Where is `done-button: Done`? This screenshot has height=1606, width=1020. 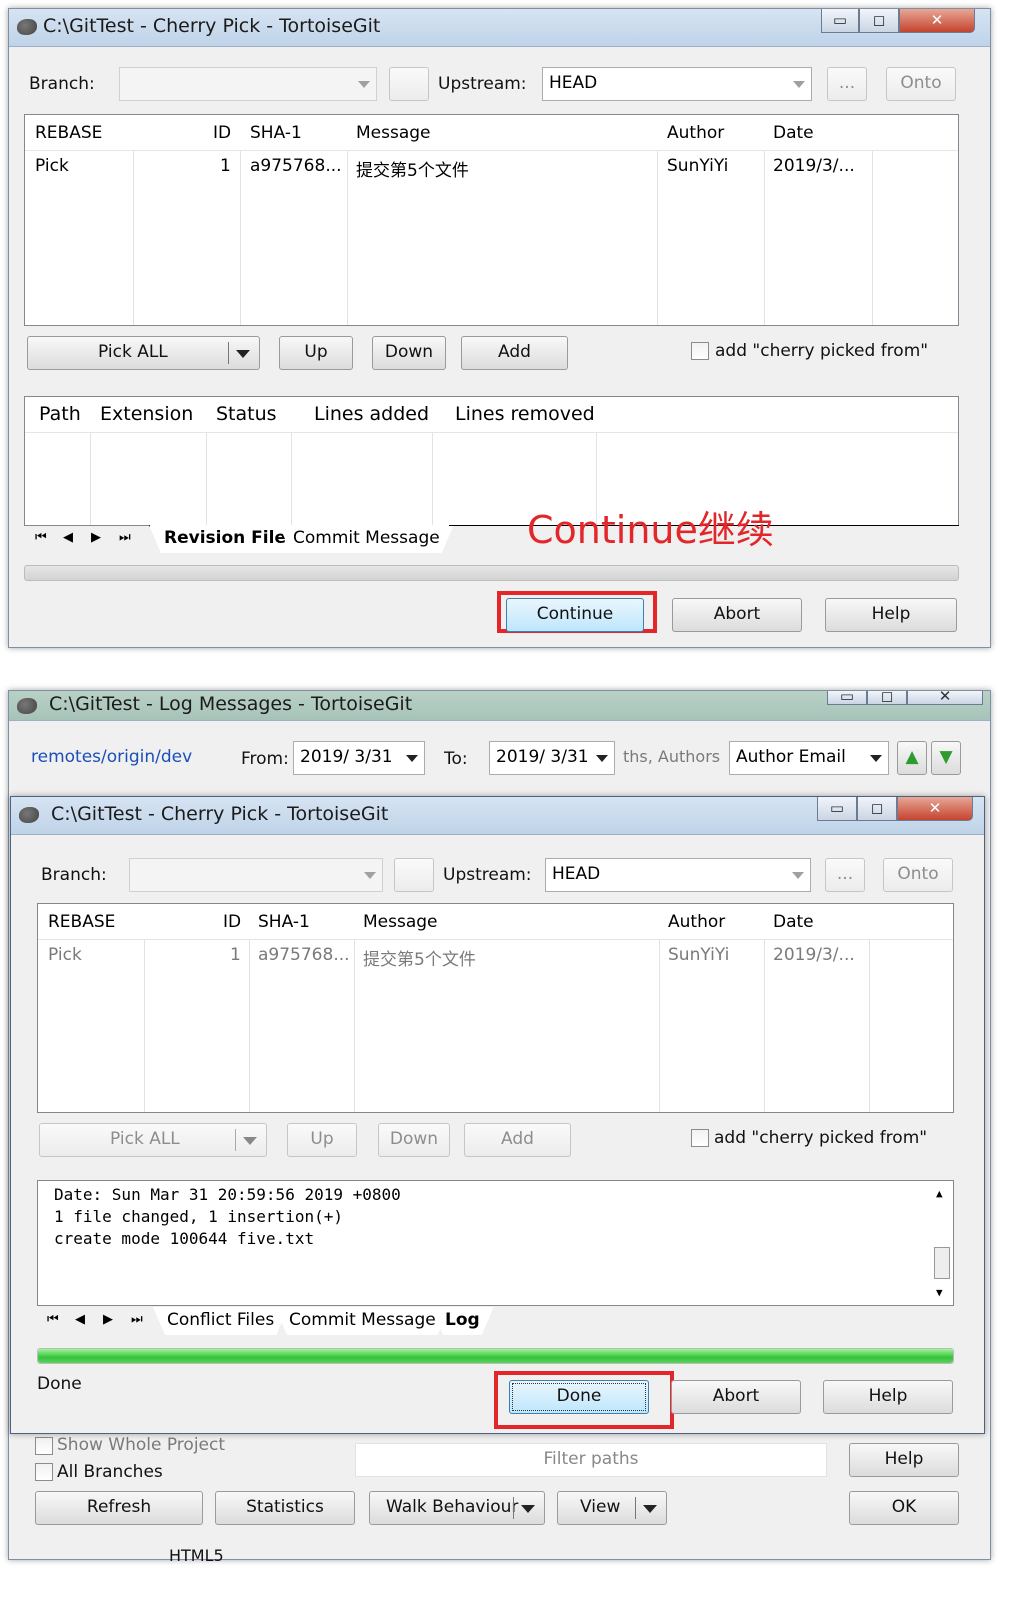
done-button: Done is located at coordinates (579, 1397).